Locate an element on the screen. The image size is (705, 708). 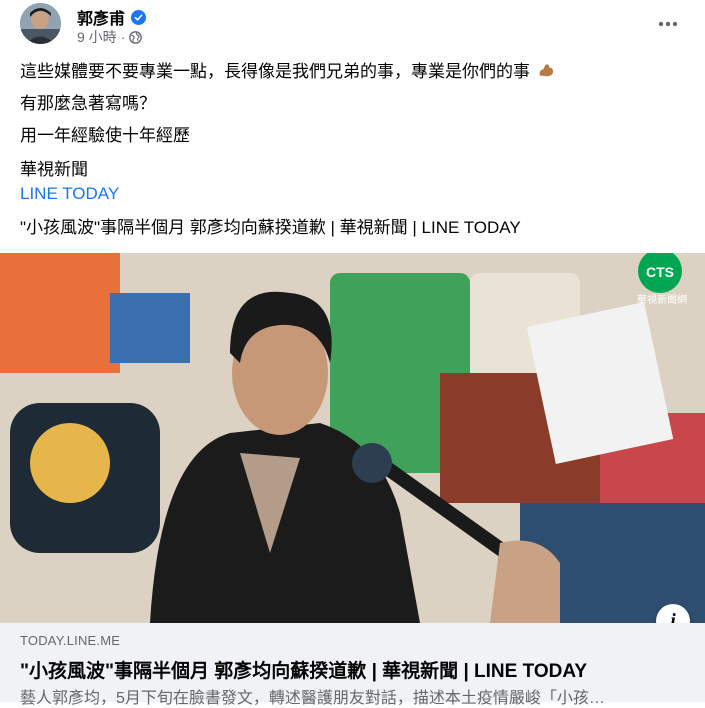
globe-icon is located at coordinates (136, 37).